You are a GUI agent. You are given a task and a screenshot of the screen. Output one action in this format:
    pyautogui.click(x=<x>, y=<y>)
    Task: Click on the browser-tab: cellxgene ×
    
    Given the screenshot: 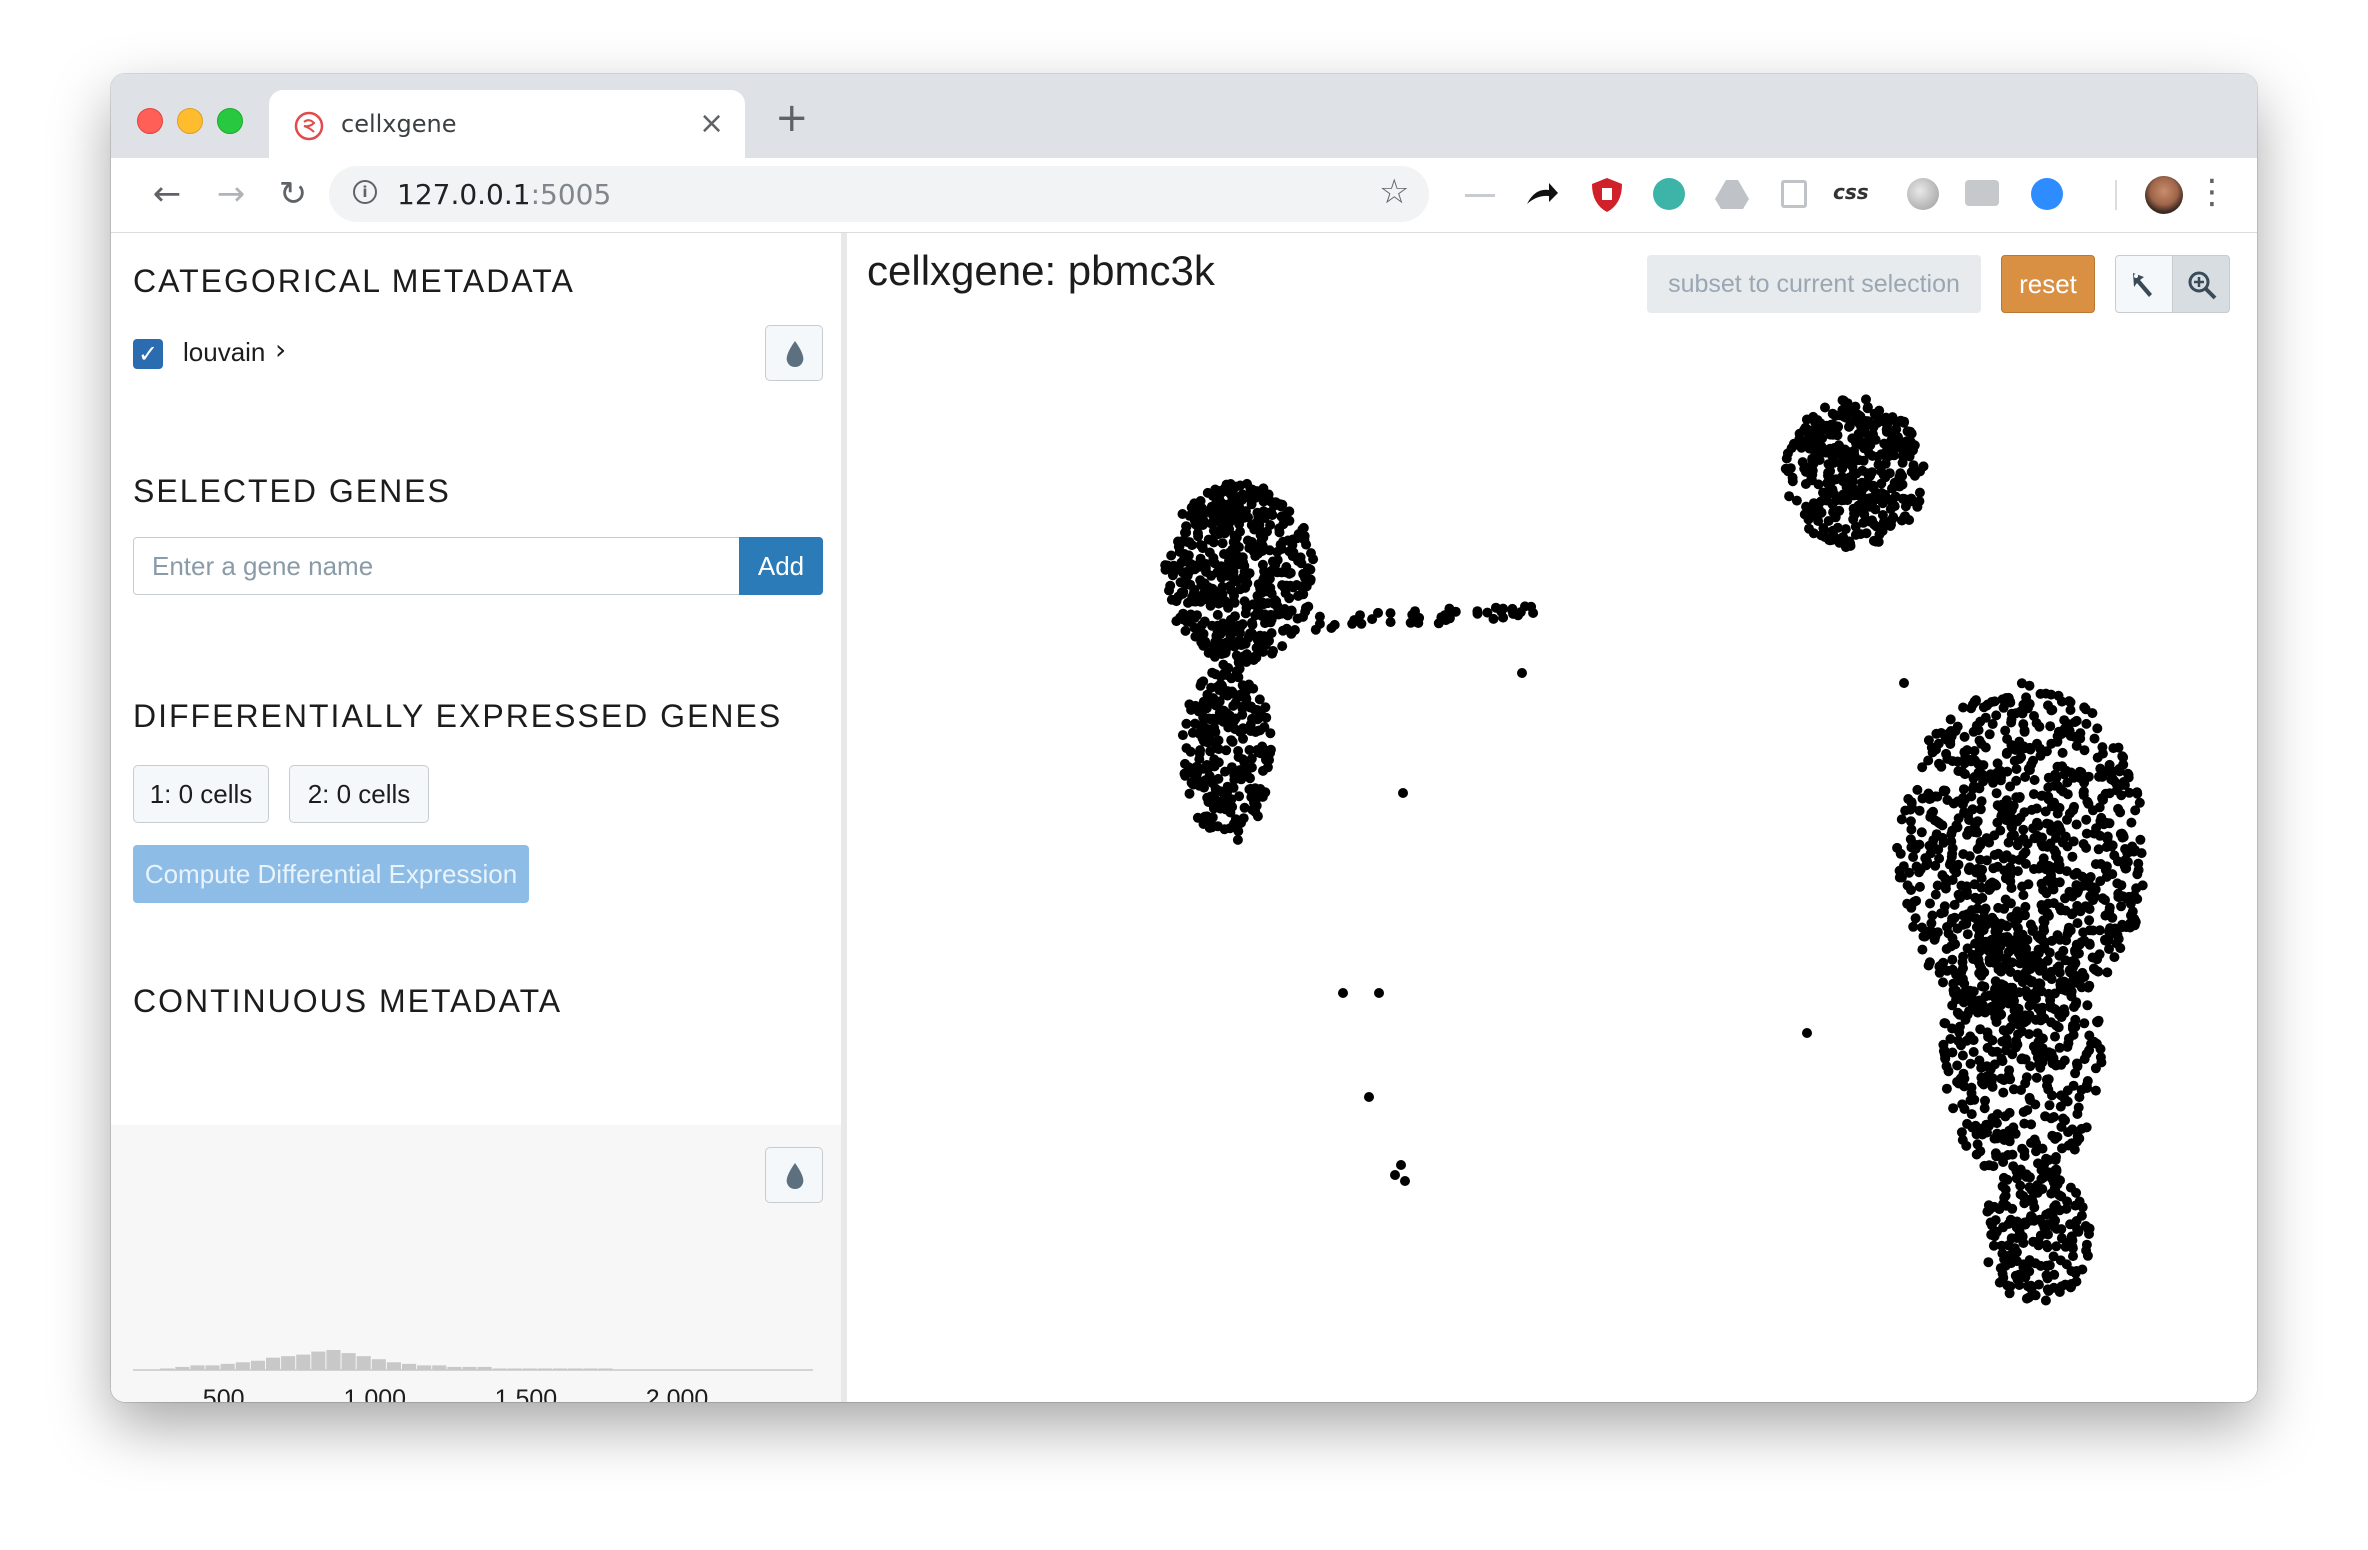 What is the action you would take?
    pyautogui.click(x=507, y=124)
    